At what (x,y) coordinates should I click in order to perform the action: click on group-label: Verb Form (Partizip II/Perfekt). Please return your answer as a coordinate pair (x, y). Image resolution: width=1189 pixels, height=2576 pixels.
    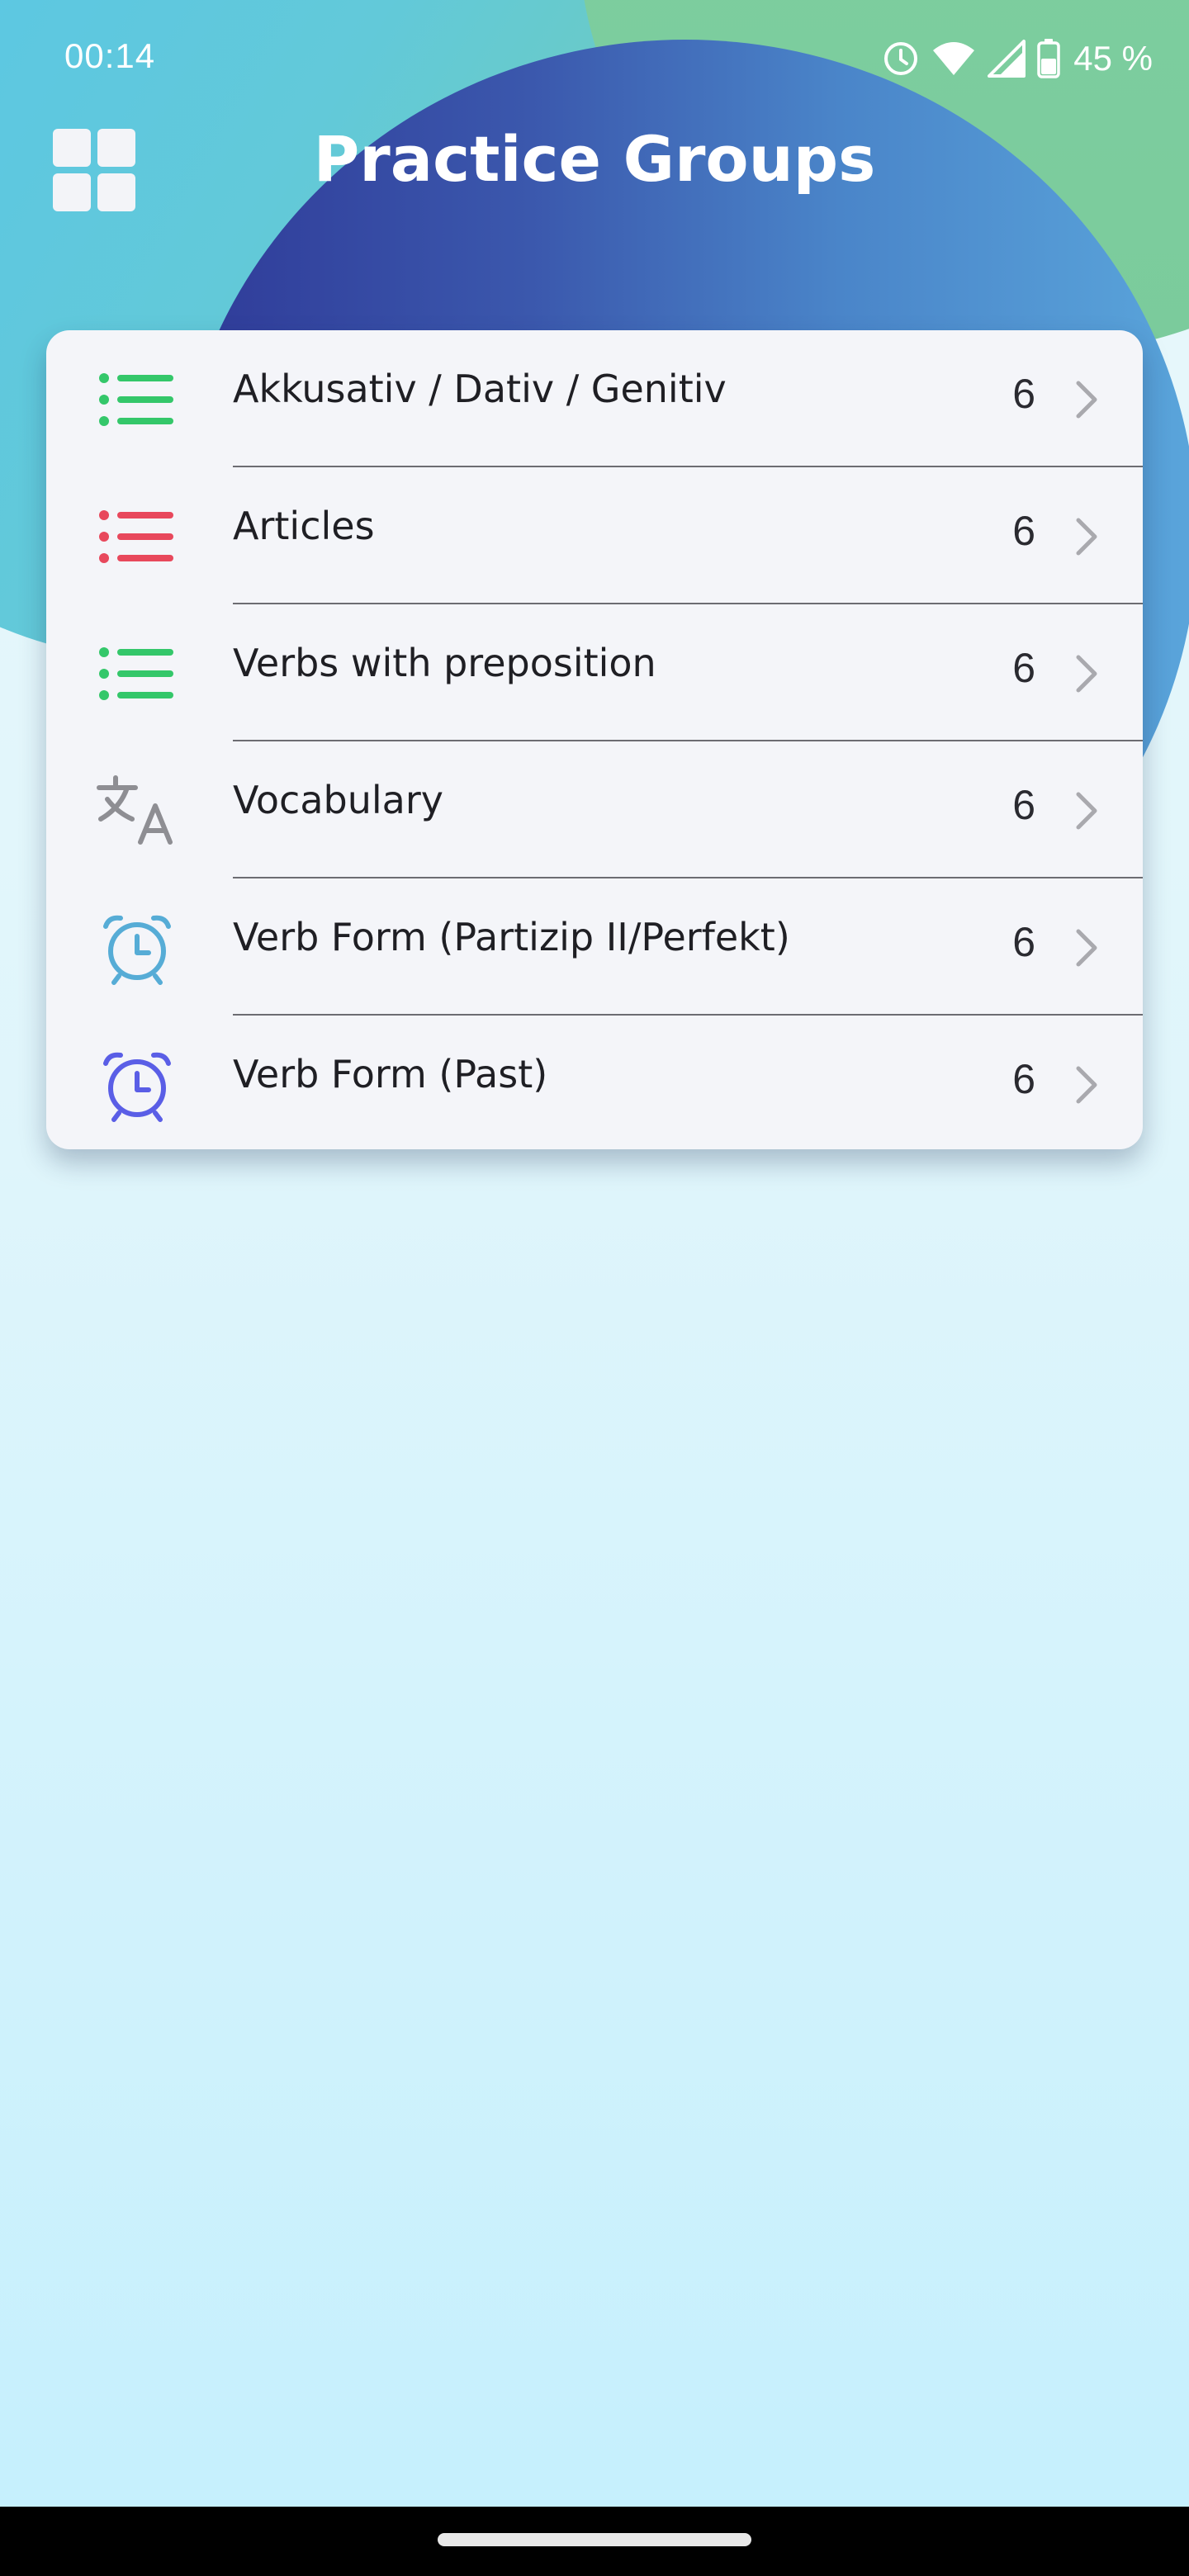
    Looking at the image, I should click on (511, 937).